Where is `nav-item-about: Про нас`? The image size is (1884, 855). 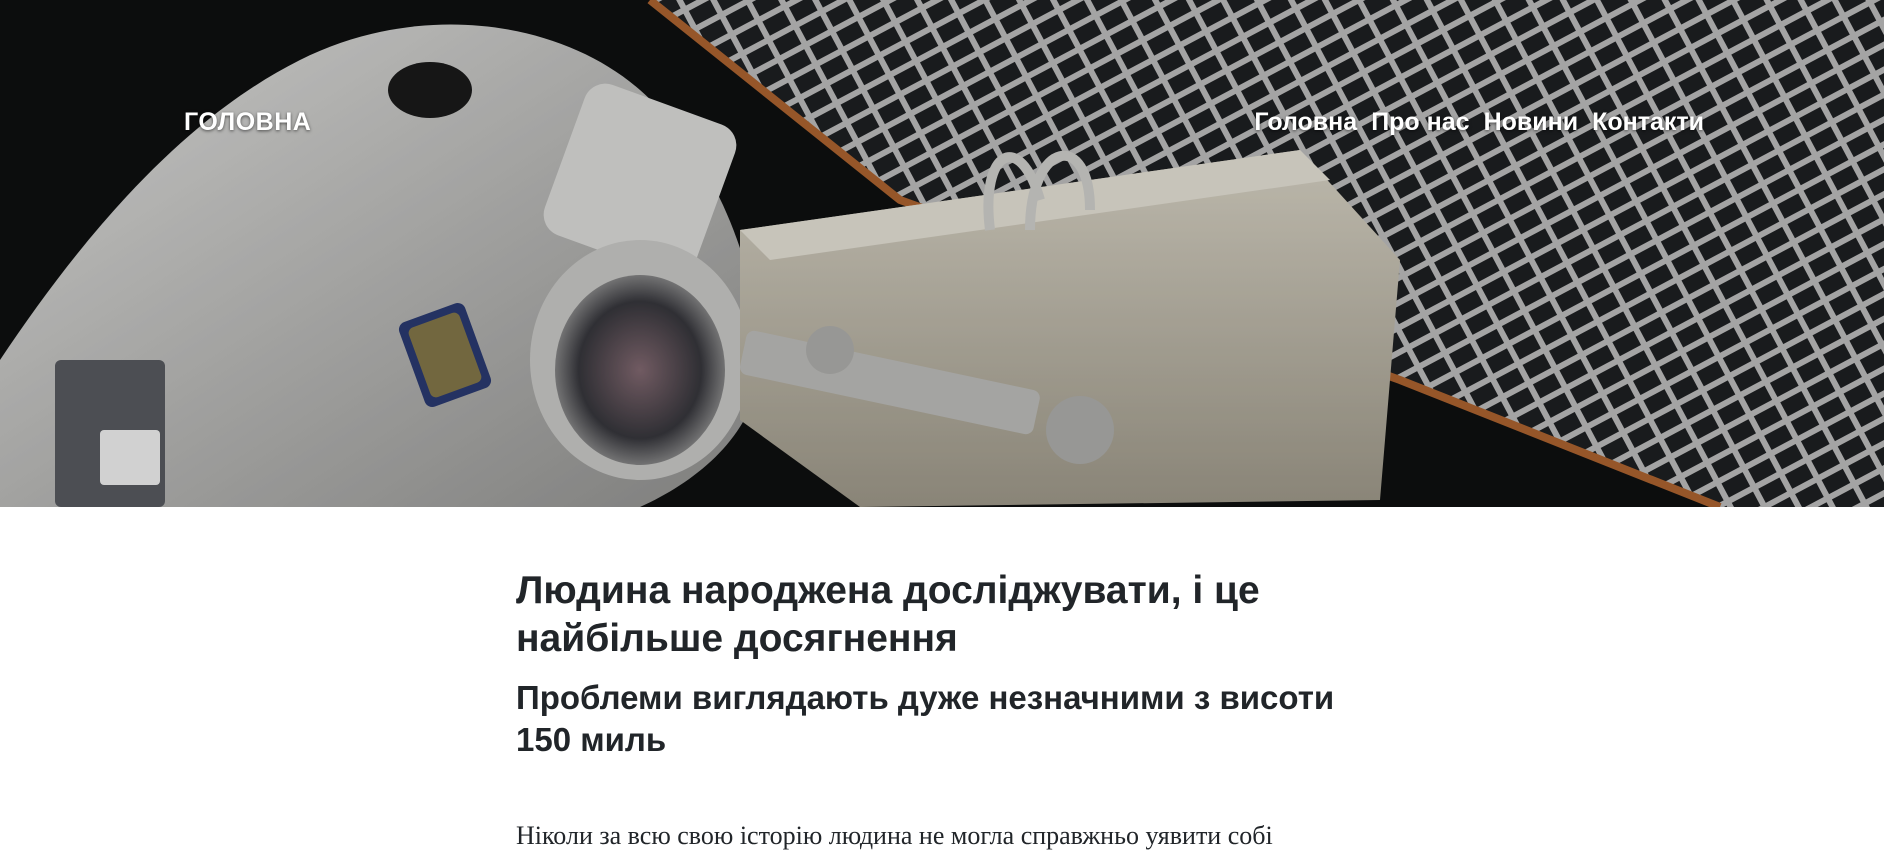 nav-item-about: Про нас is located at coordinates (1420, 122).